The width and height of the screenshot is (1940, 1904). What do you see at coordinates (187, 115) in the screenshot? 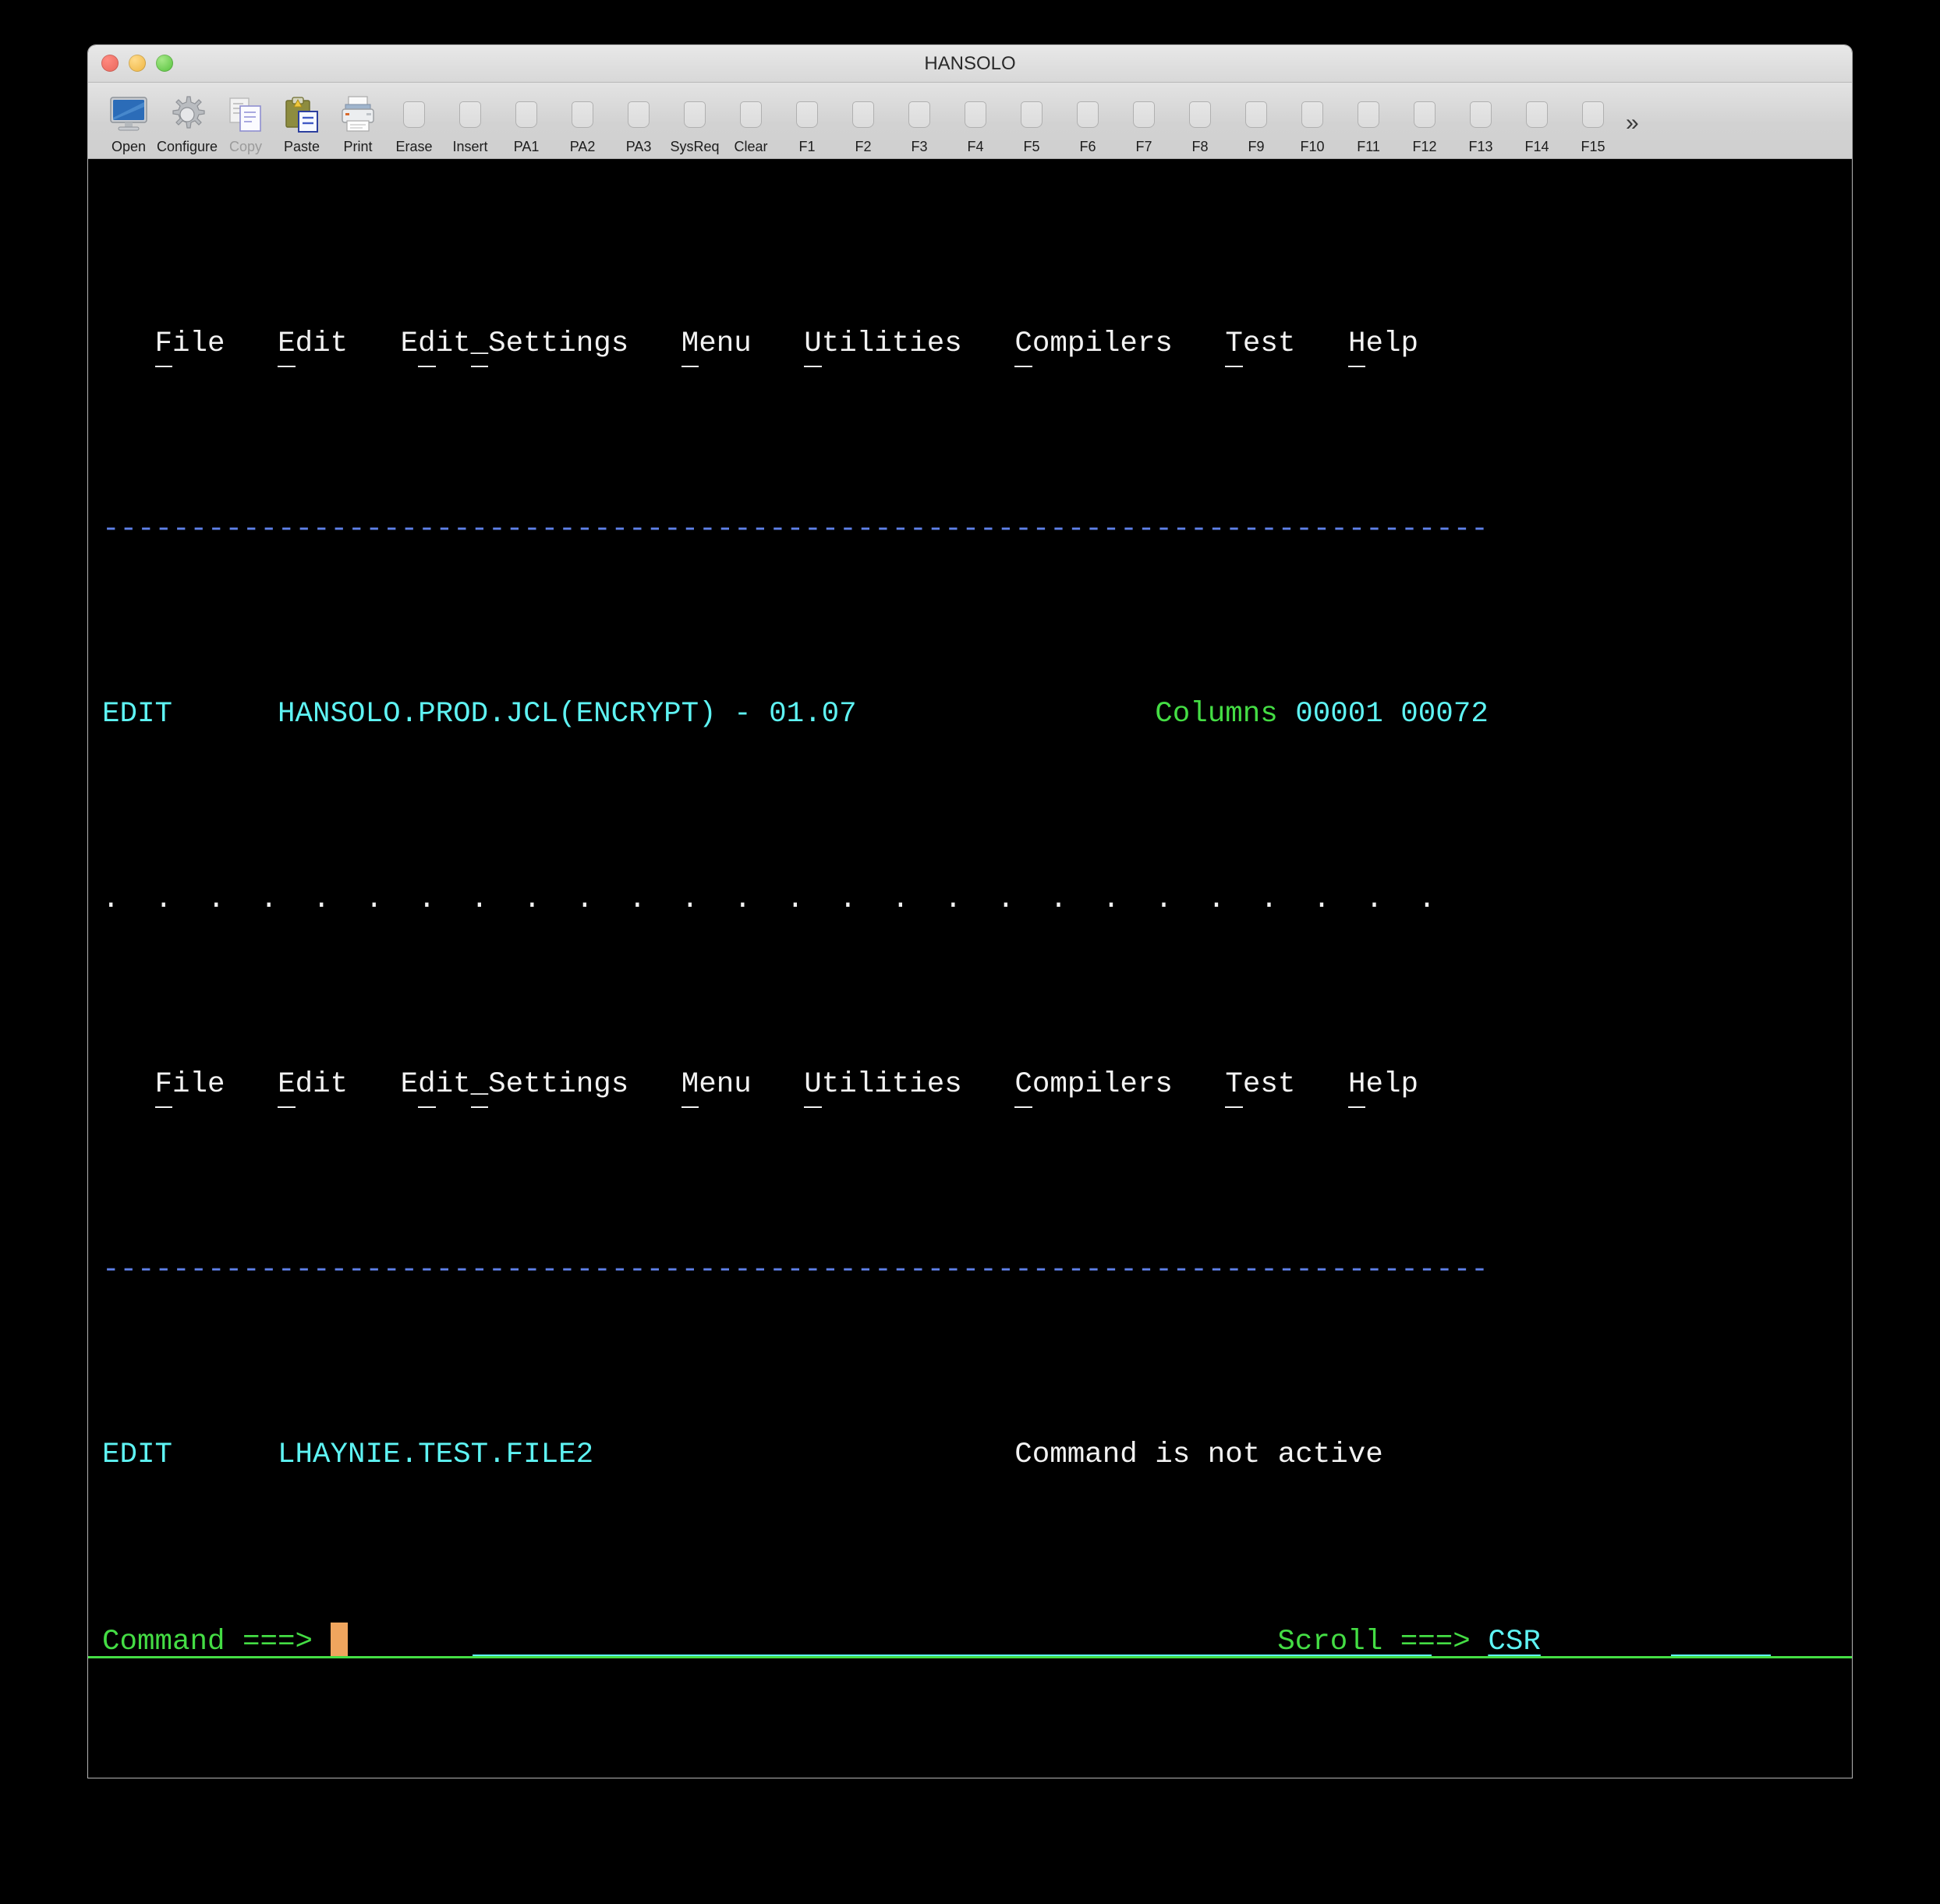
I see `gear-icon` at bounding box center [187, 115].